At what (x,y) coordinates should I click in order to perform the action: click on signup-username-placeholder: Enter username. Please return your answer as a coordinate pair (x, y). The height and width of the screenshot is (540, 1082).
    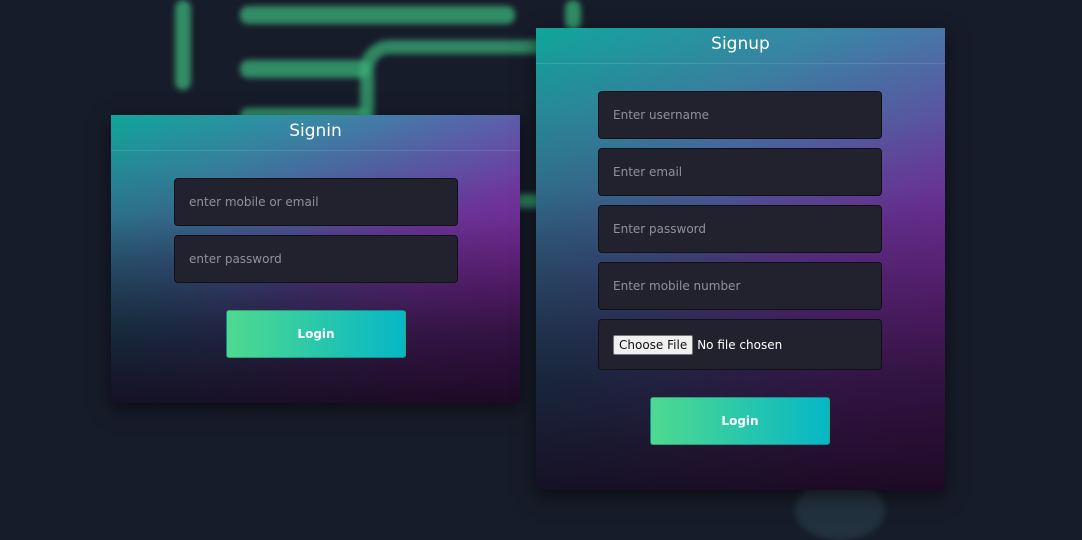
    Looking at the image, I should click on (661, 115).